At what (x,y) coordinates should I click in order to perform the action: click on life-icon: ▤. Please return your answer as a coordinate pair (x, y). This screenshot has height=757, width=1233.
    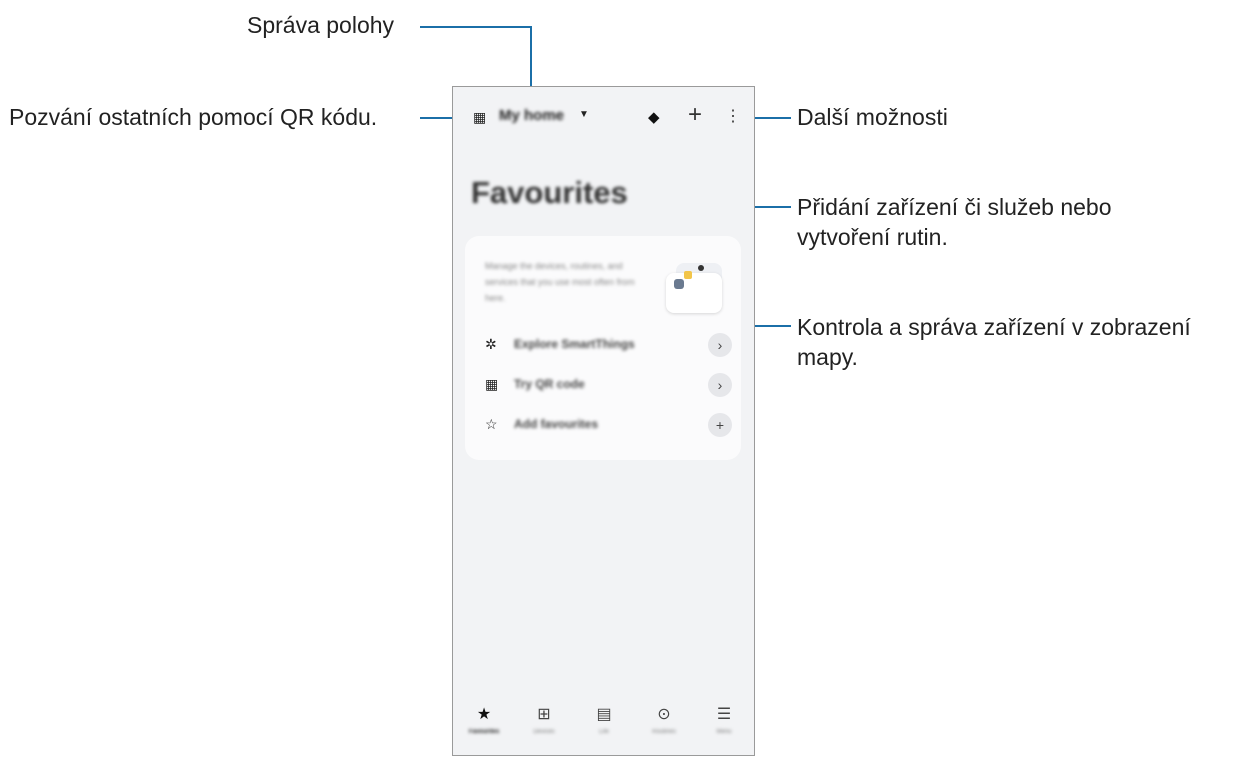
    Looking at the image, I should click on (604, 714).